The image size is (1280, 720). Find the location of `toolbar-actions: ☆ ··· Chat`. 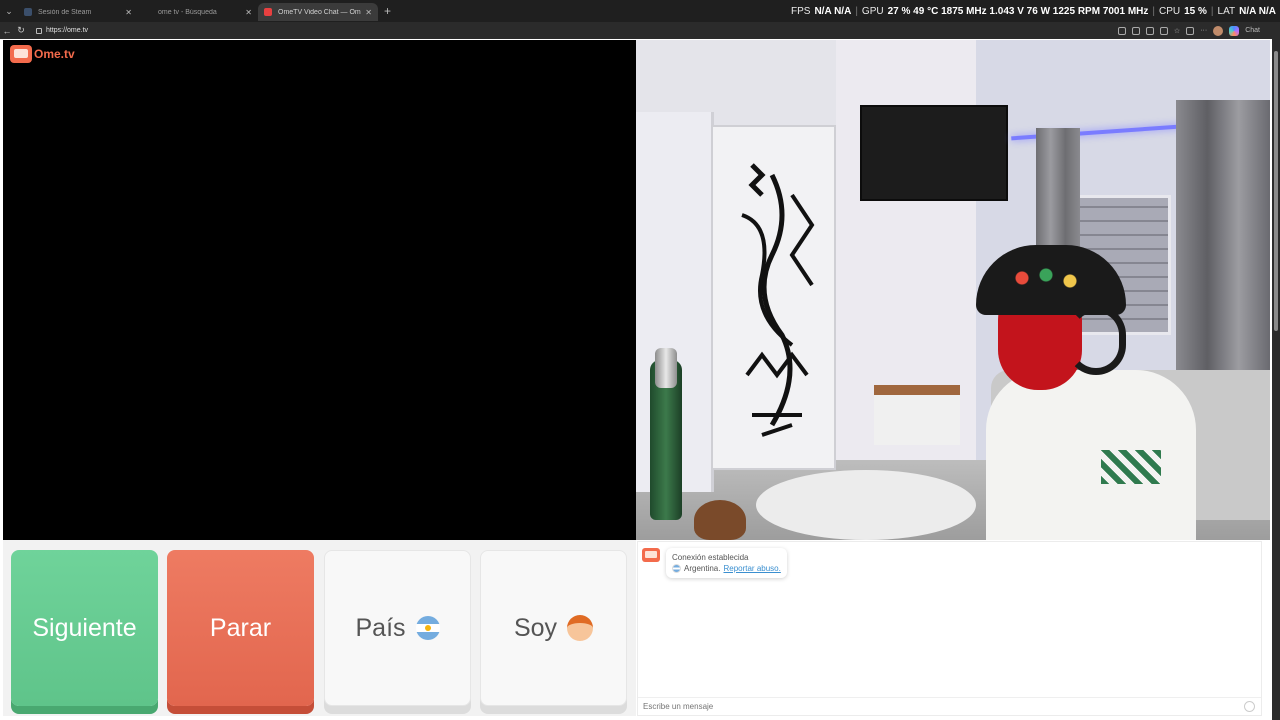

toolbar-actions: ☆ ··· Chat is located at coordinates (1188, 30).